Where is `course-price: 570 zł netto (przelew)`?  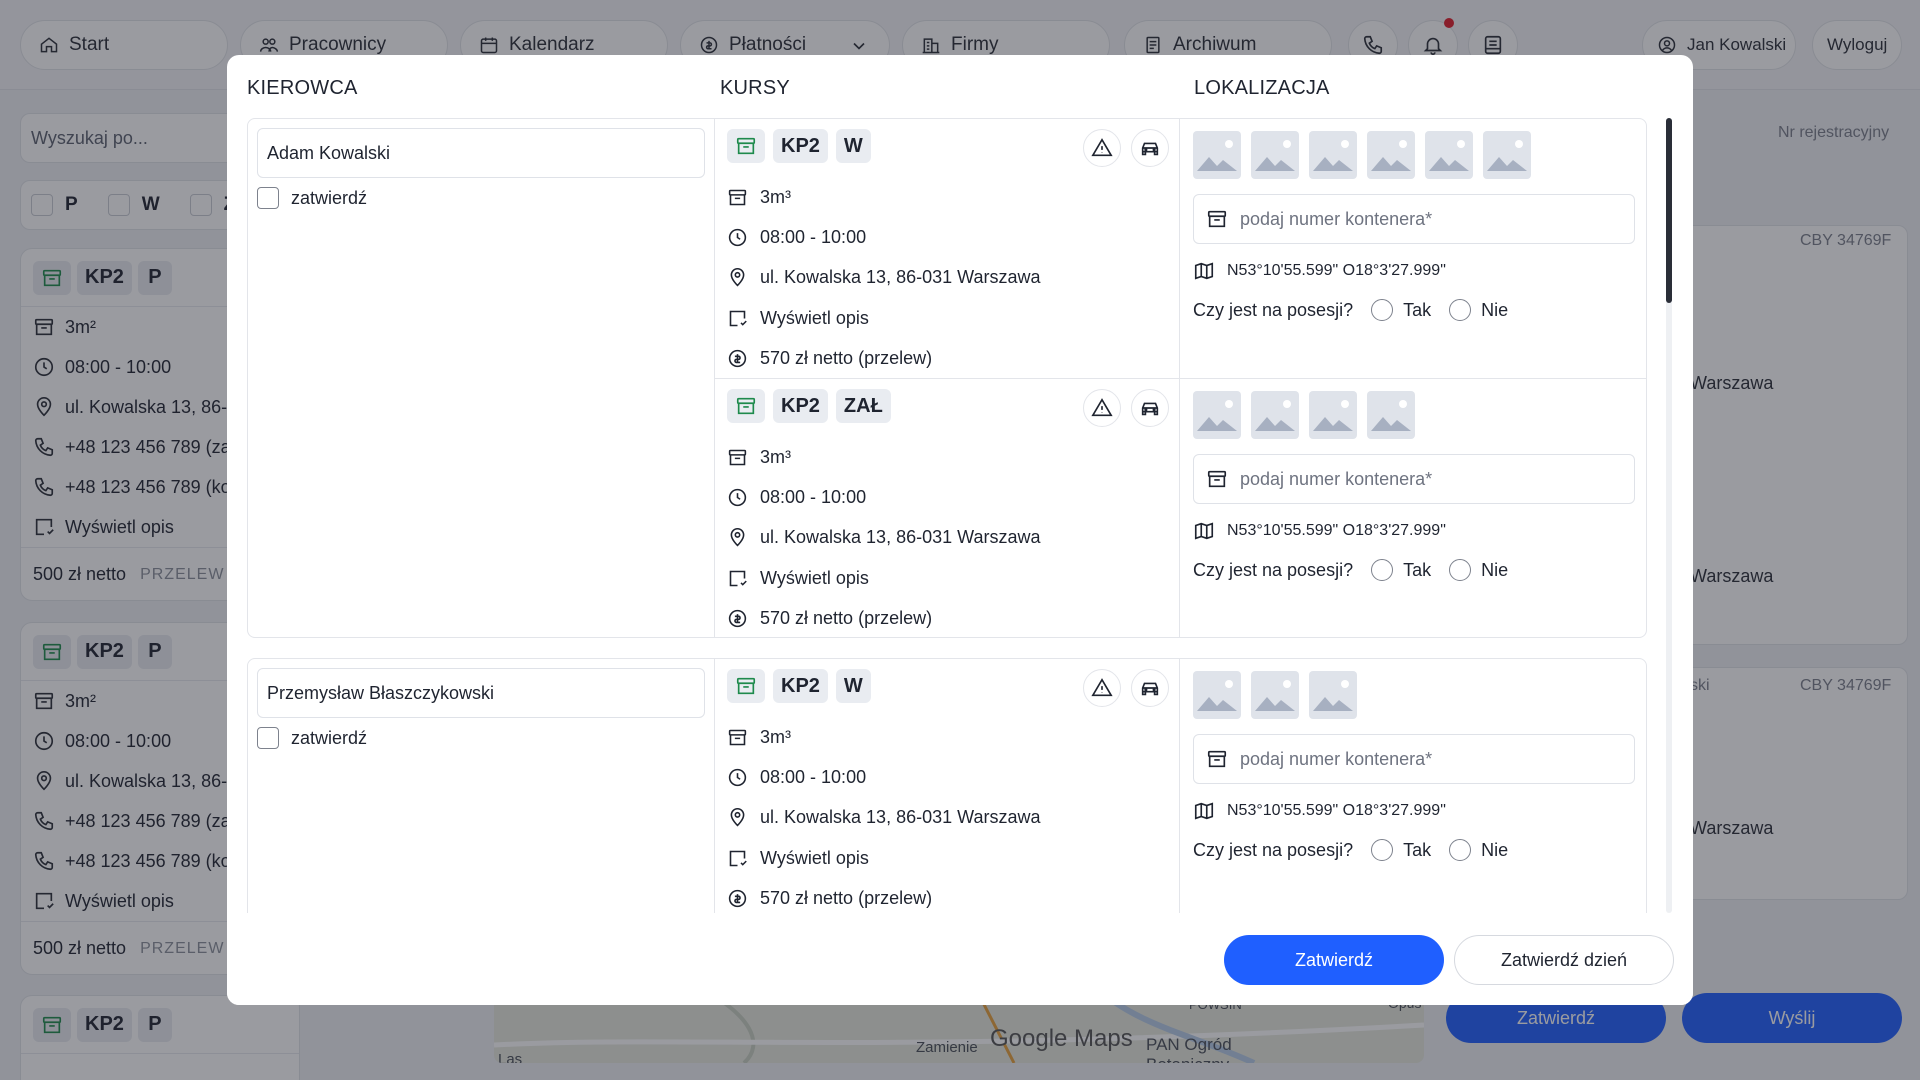
course-price: 570 zł netto (przelew) is located at coordinates (846, 358).